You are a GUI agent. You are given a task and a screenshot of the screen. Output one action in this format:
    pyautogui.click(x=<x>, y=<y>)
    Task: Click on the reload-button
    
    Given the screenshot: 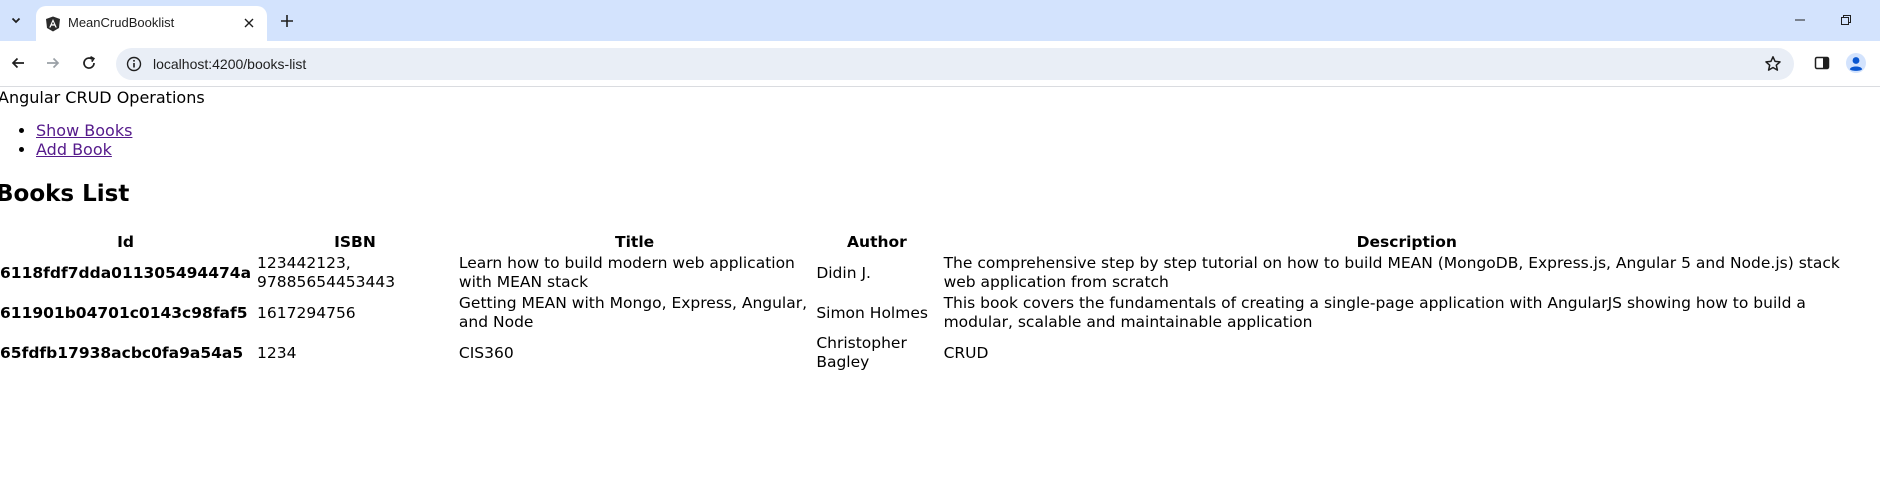 What is the action you would take?
    pyautogui.click(x=89, y=63)
    